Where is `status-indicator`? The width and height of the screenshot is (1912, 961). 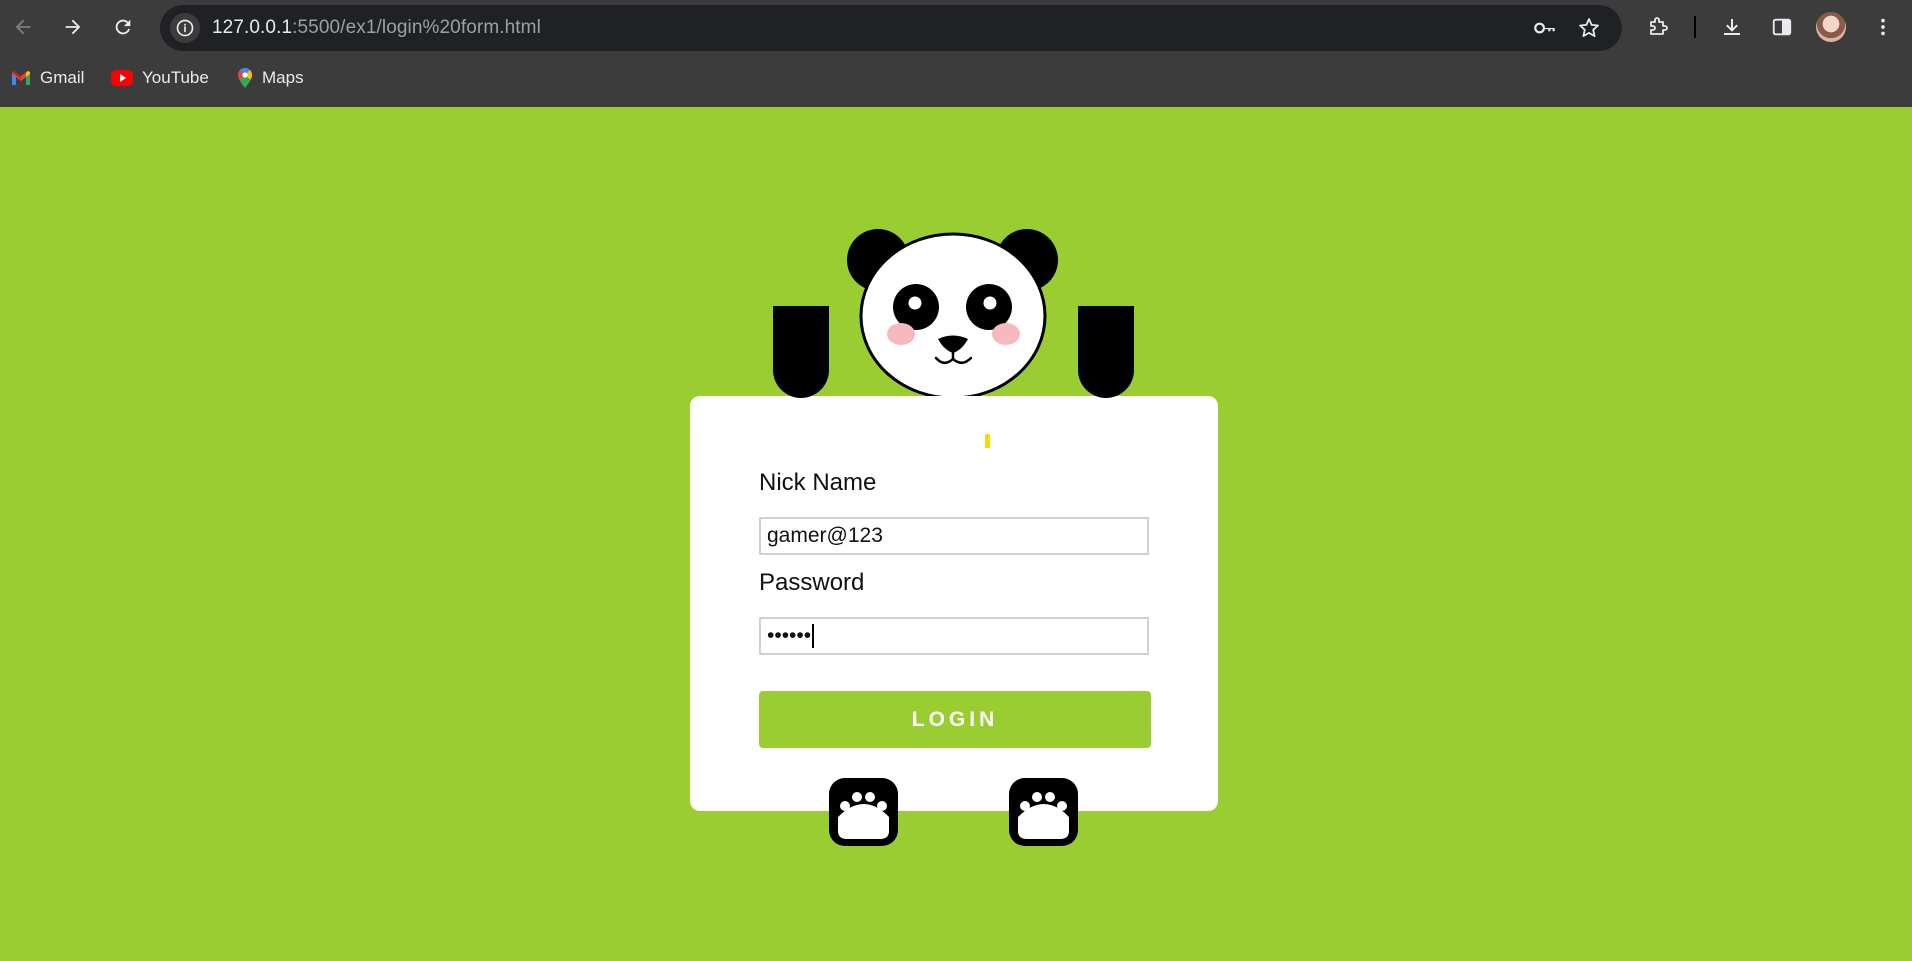 status-indicator is located at coordinates (987, 441).